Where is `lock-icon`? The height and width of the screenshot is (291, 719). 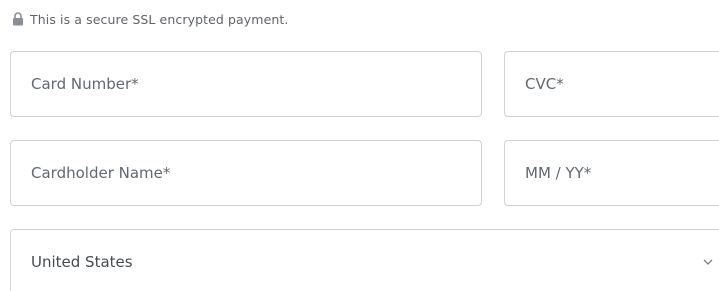 lock-icon is located at coordinates (18, 19).